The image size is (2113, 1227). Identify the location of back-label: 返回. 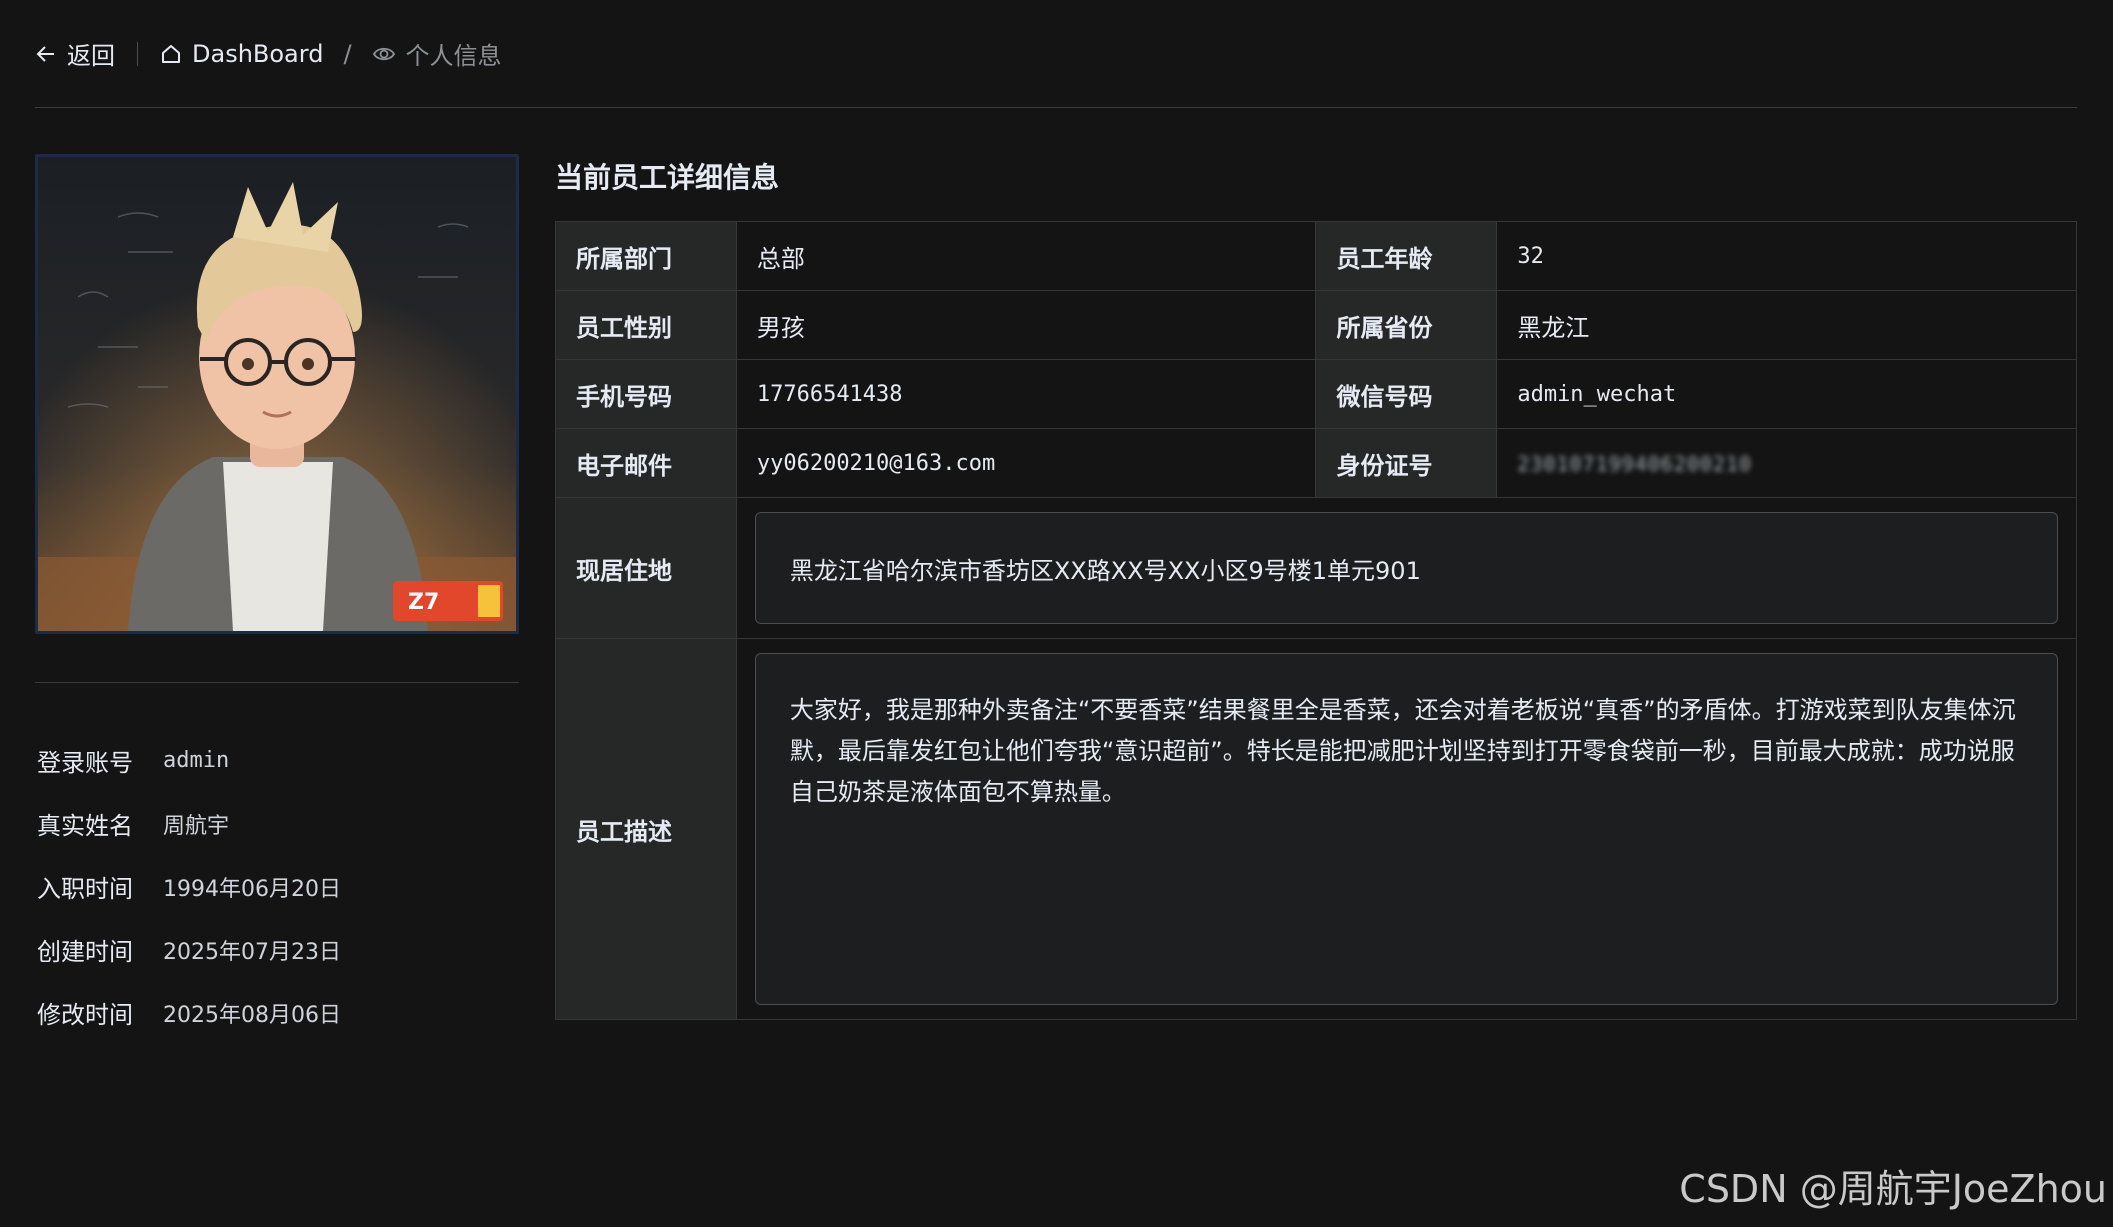
(91, 56).